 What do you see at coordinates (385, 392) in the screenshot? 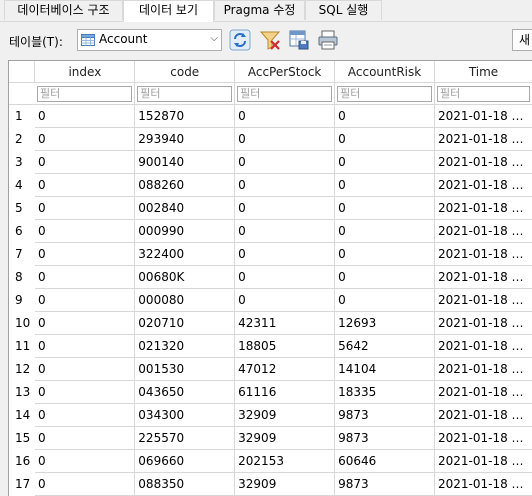
I see `cell-accountrisk: 18335` at bounding box center [385, 392].